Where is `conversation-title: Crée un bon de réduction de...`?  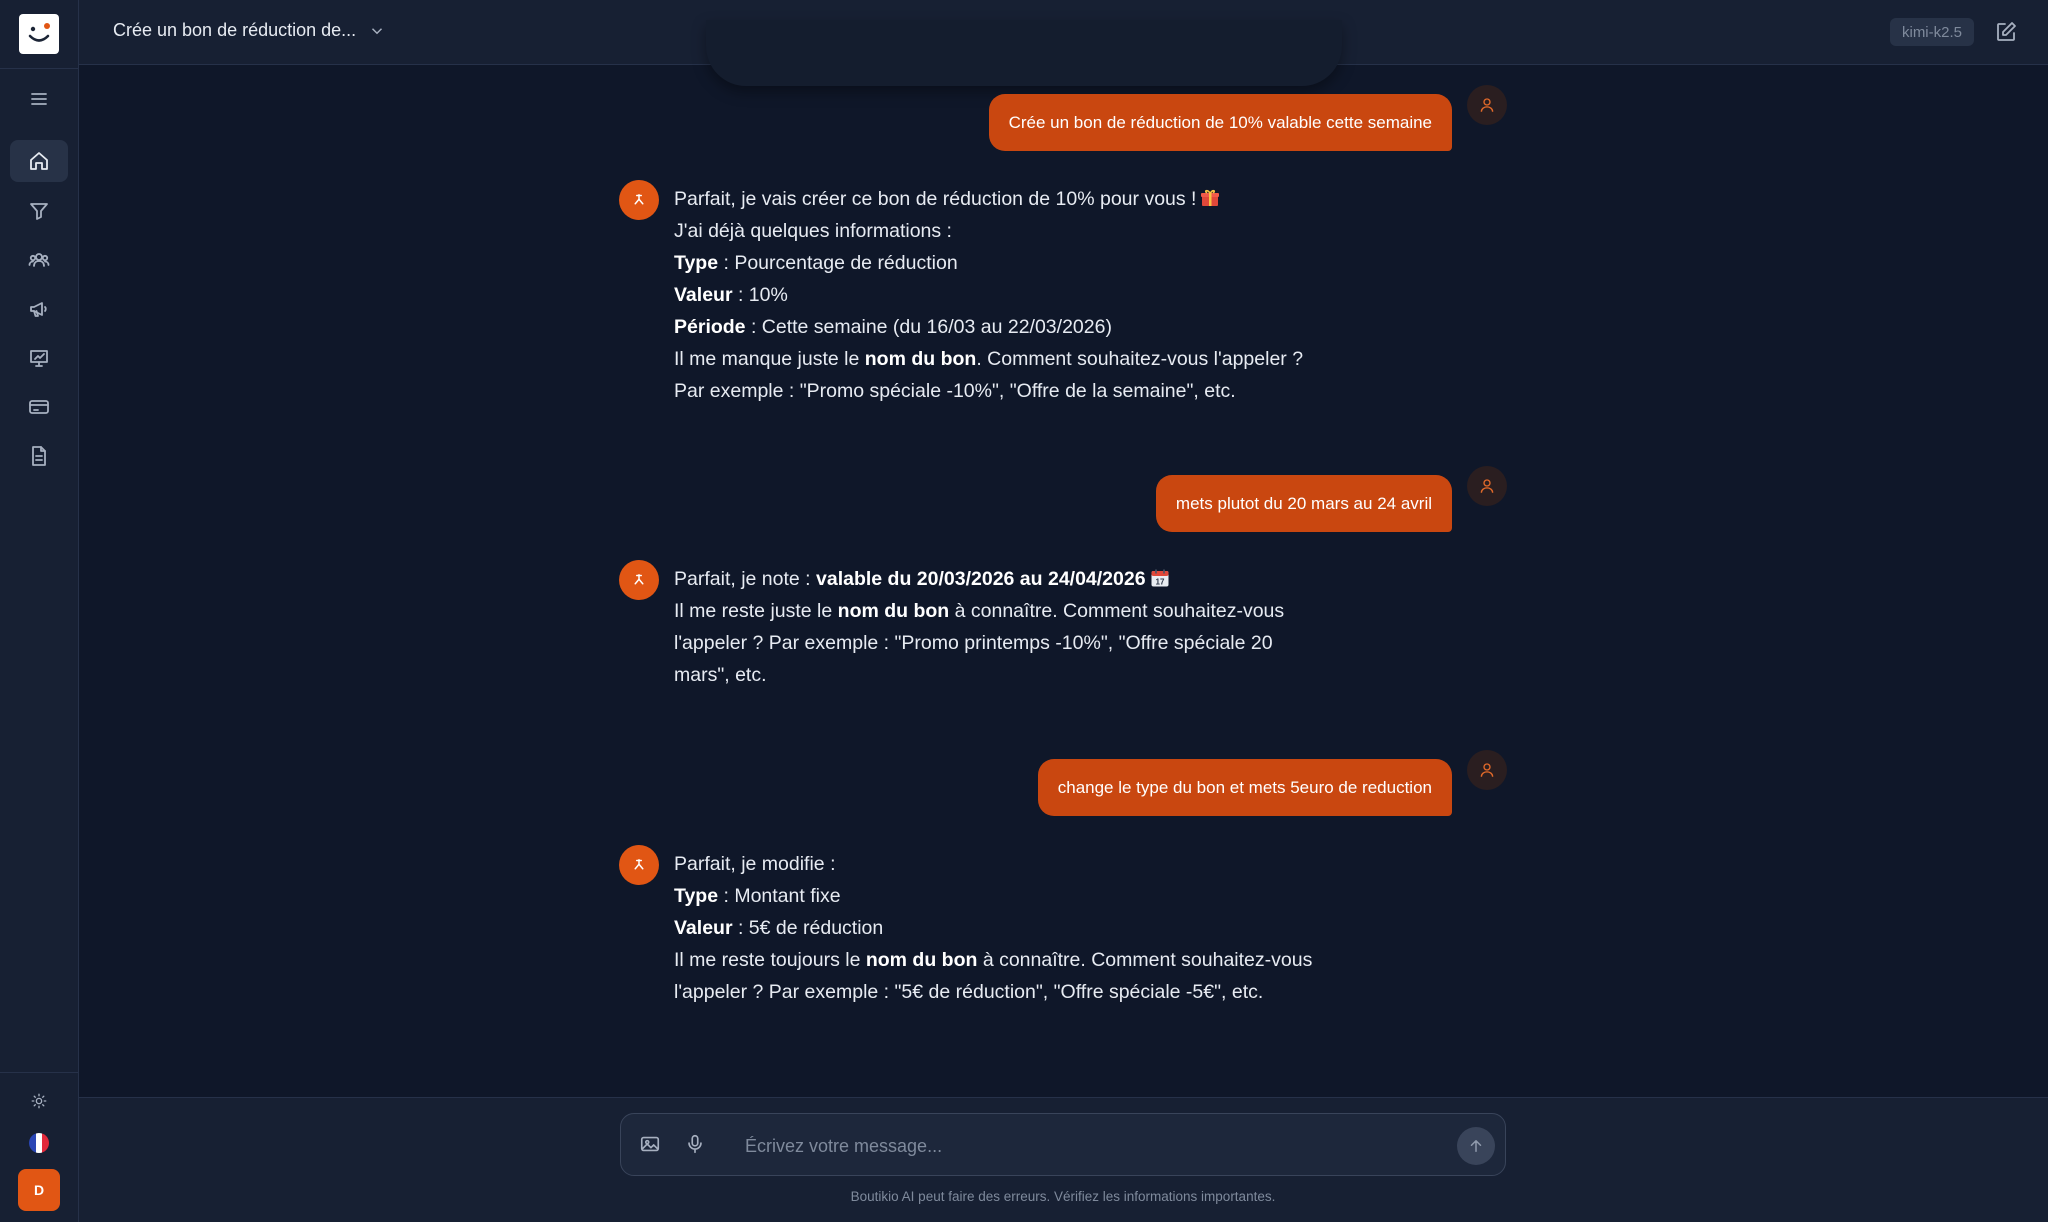
conversation-title: Crée un bon de réduction de... is located at coordinates (235, 30).